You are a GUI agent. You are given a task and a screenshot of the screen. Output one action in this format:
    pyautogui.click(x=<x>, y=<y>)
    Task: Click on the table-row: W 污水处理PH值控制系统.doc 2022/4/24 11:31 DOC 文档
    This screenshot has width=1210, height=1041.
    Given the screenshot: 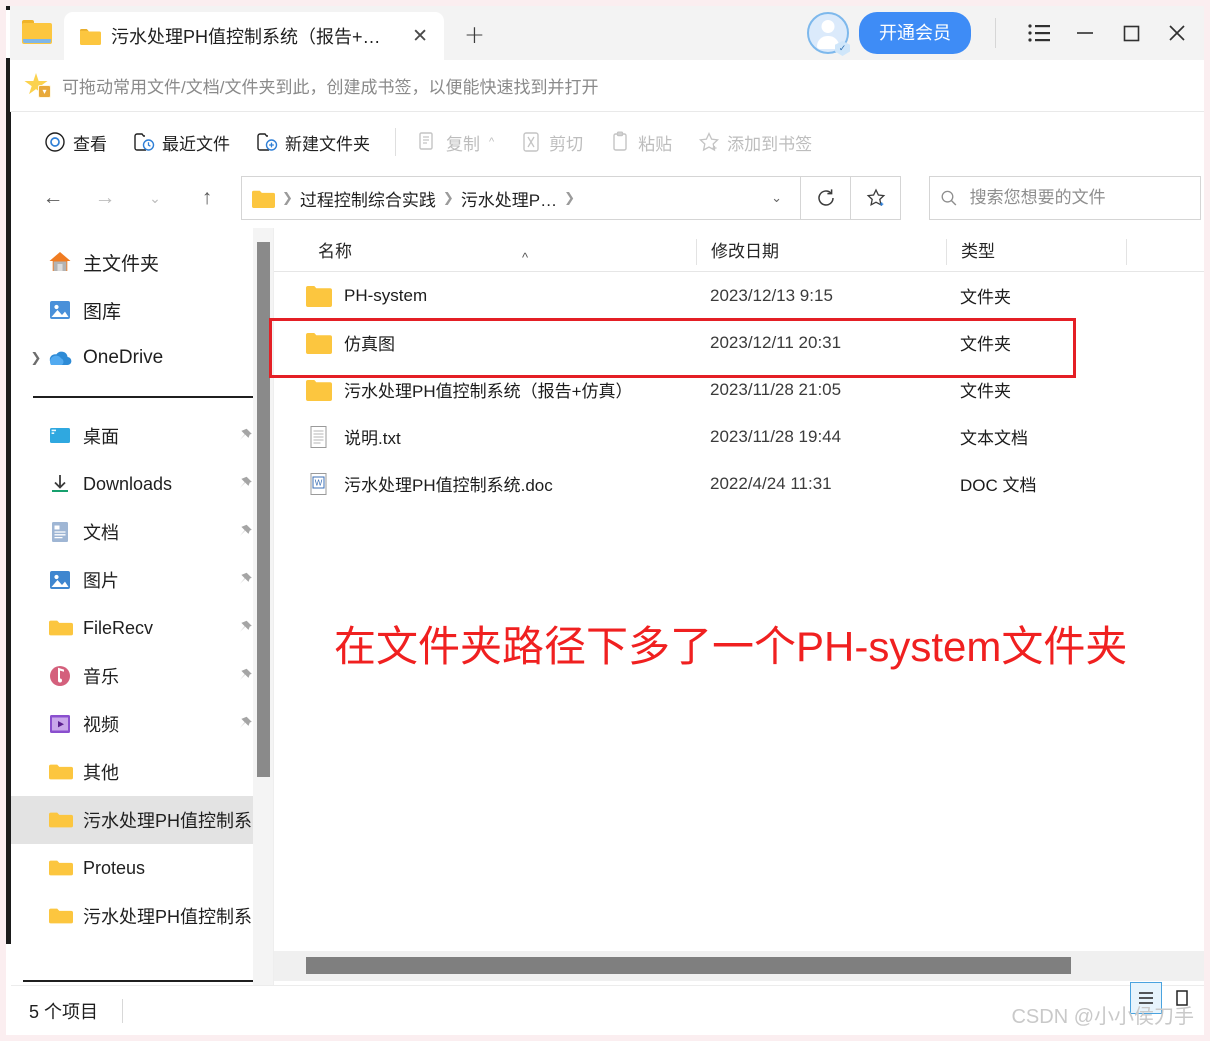 What is the action you would take?
    pyautogui.click(x=740, y=483)
    